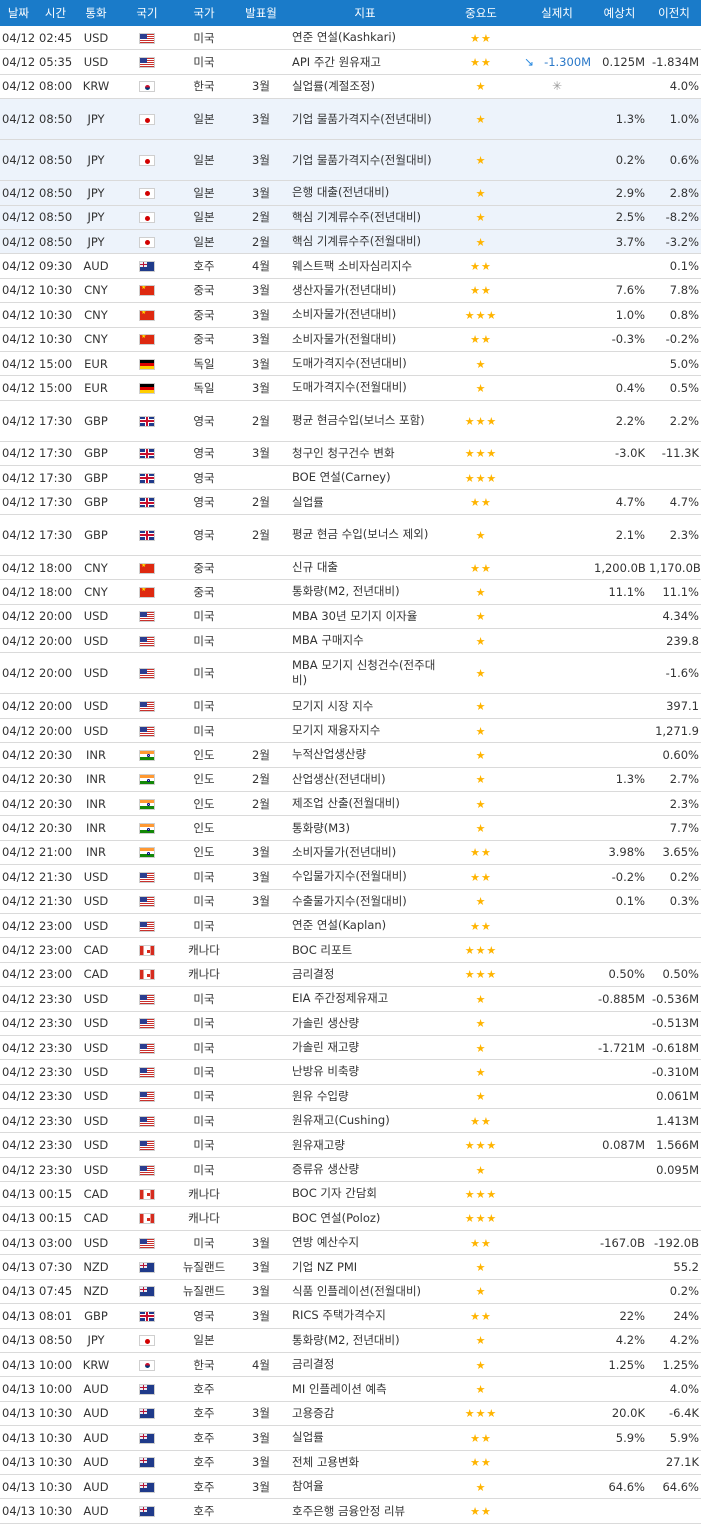 Image resolution: width=701 pixels, height=1524 pixels. I want to click on indicator-cell: 통화량(M2, 전년대비), so click(365, 1340).